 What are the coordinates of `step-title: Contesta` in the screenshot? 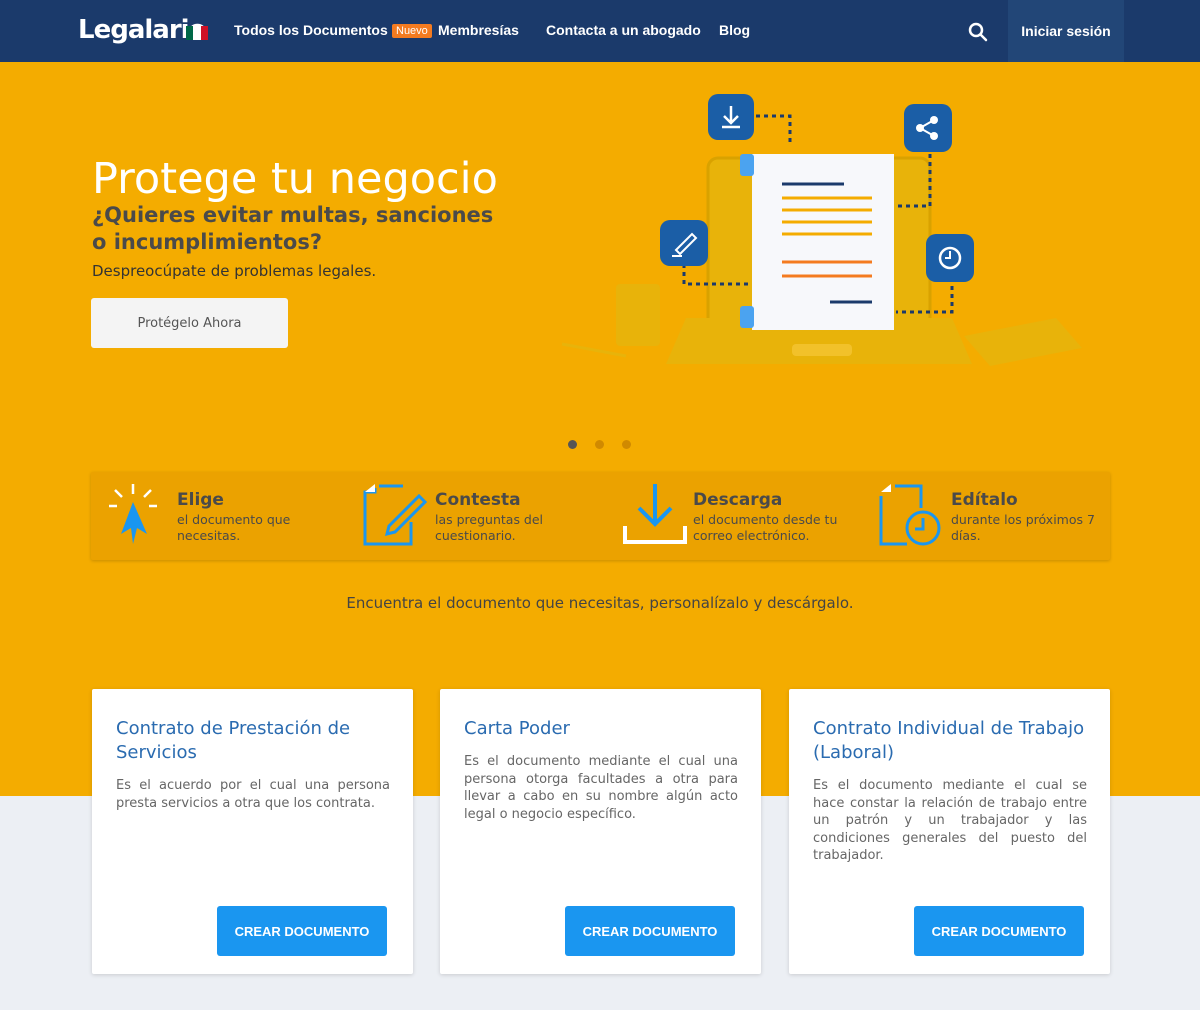 It's located at (478, 500).